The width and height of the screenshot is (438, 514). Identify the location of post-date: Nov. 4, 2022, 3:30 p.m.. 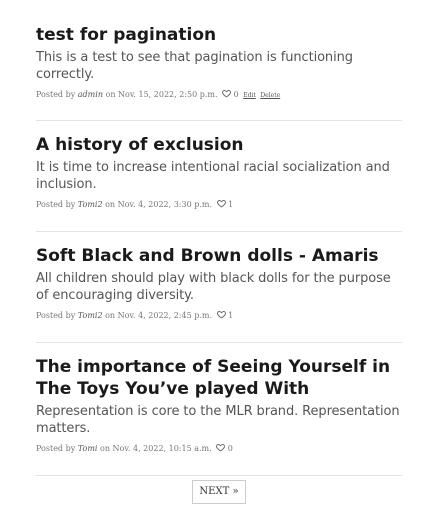
(165, 204).